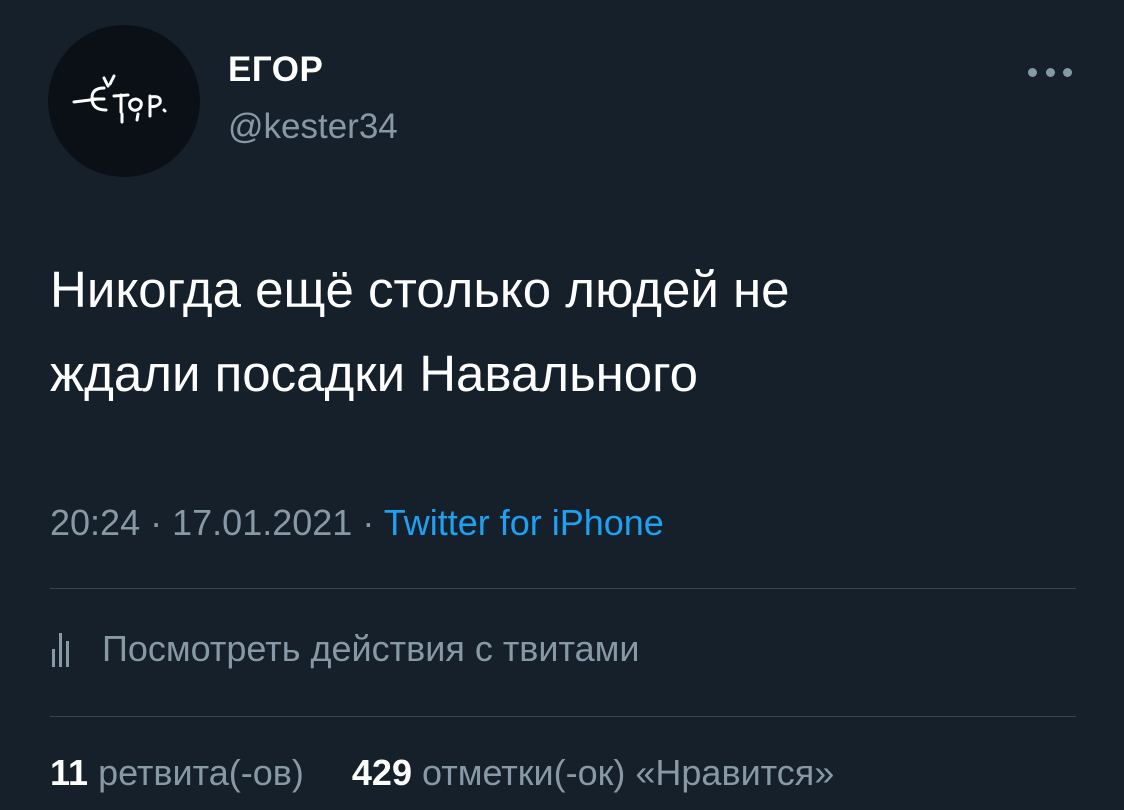 Image resolution: width=1124 pixels, height=810 pixels. Describe the element at coordinates (262, 522) in the screenshot. I see `tweet-date: 17.01.2021` at that location.